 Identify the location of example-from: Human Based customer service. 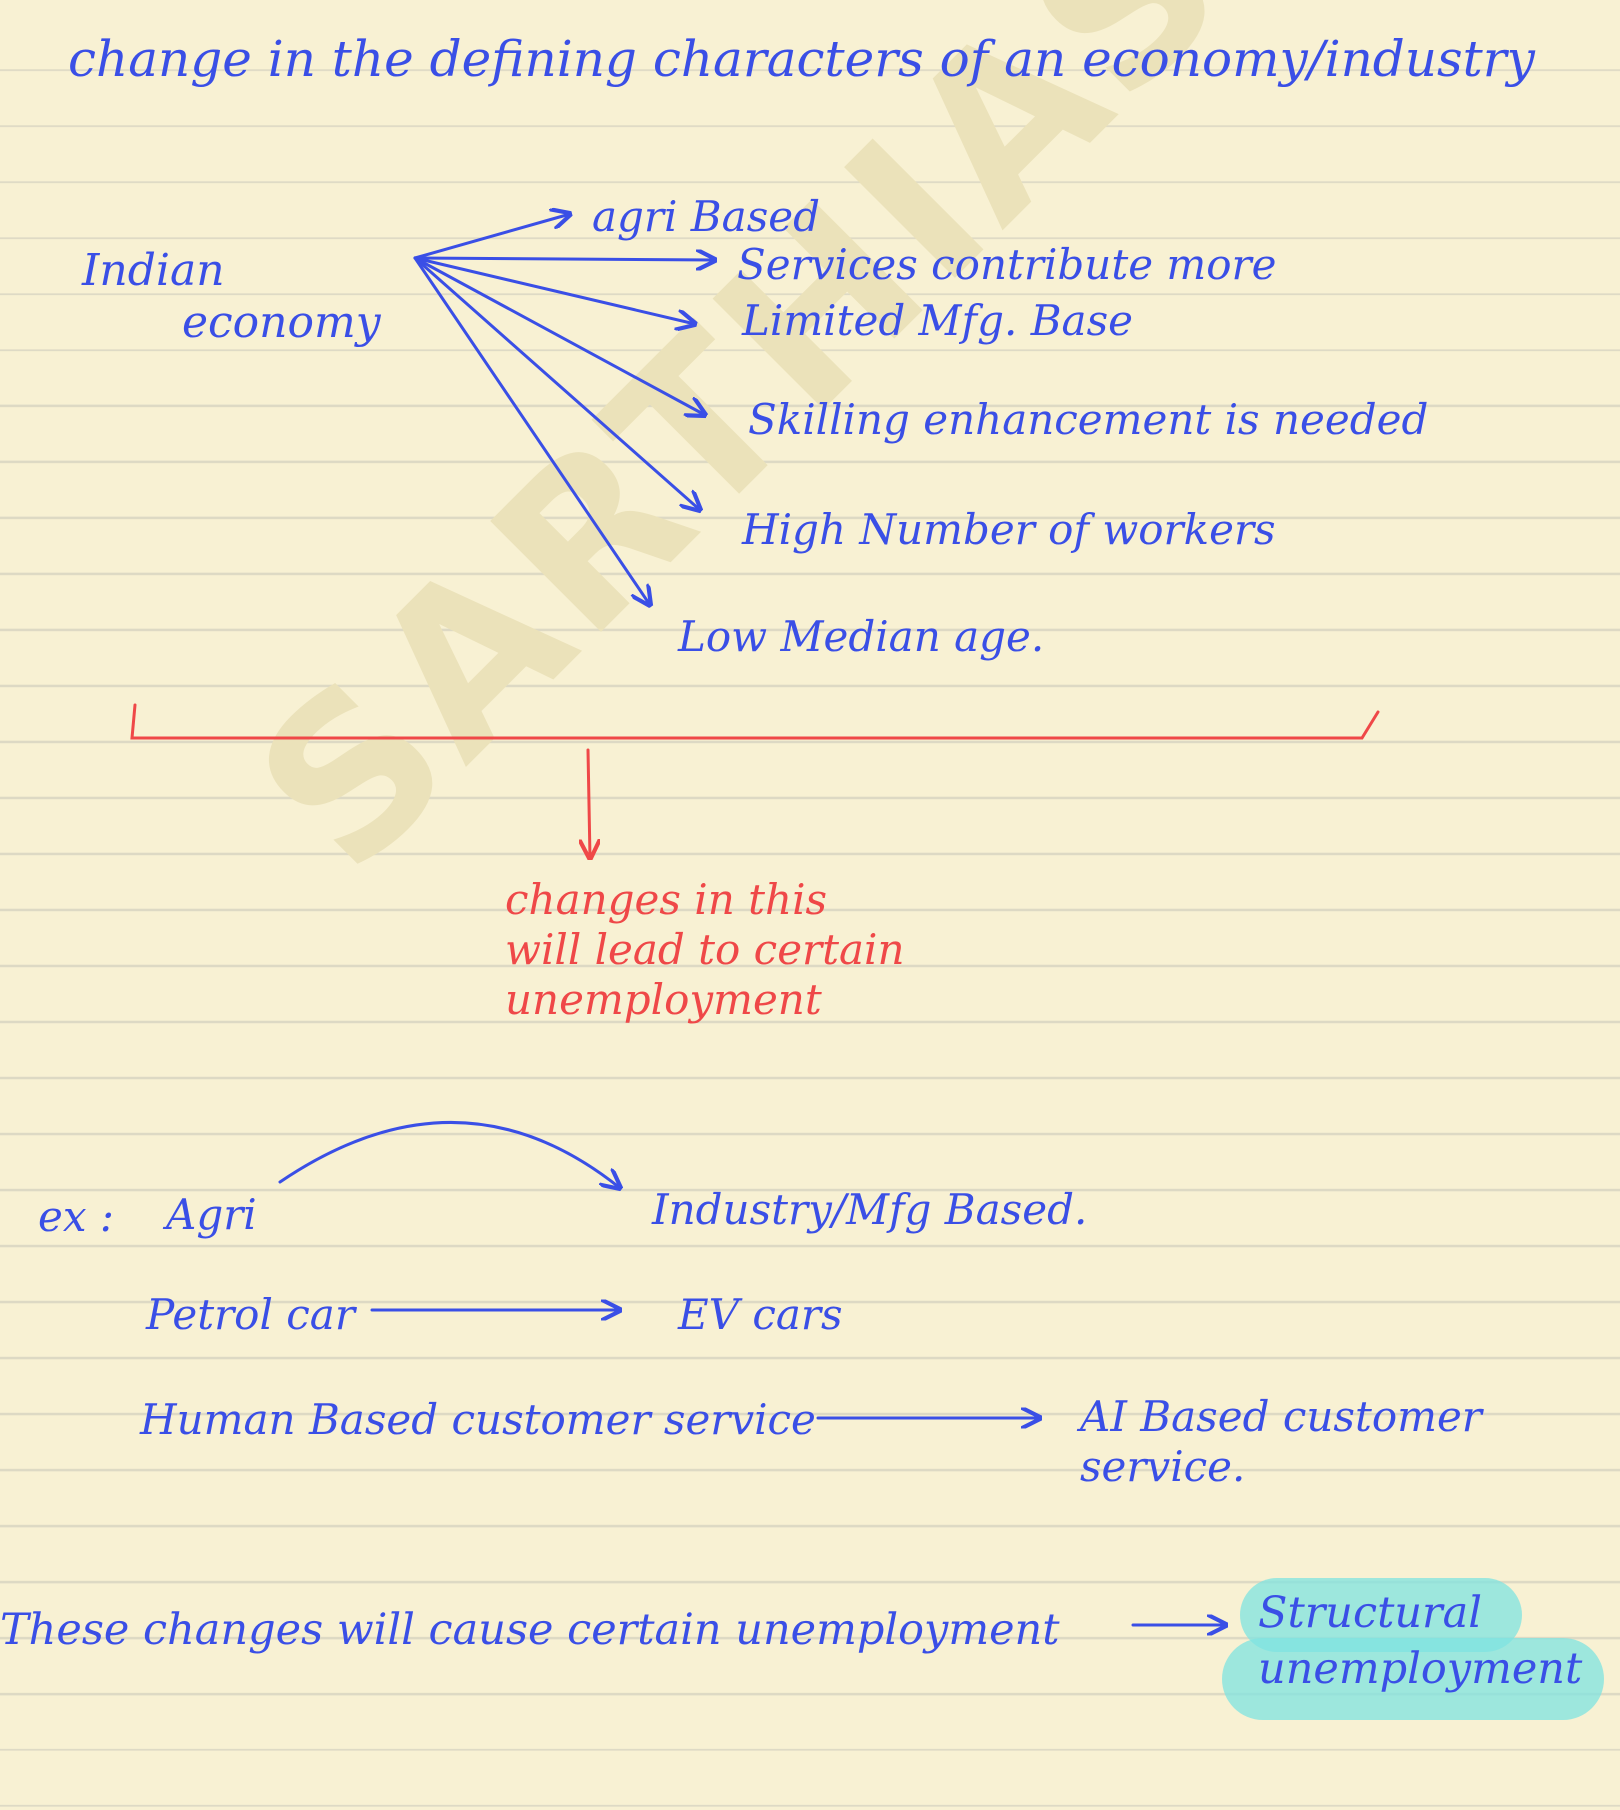
(478, 1419).